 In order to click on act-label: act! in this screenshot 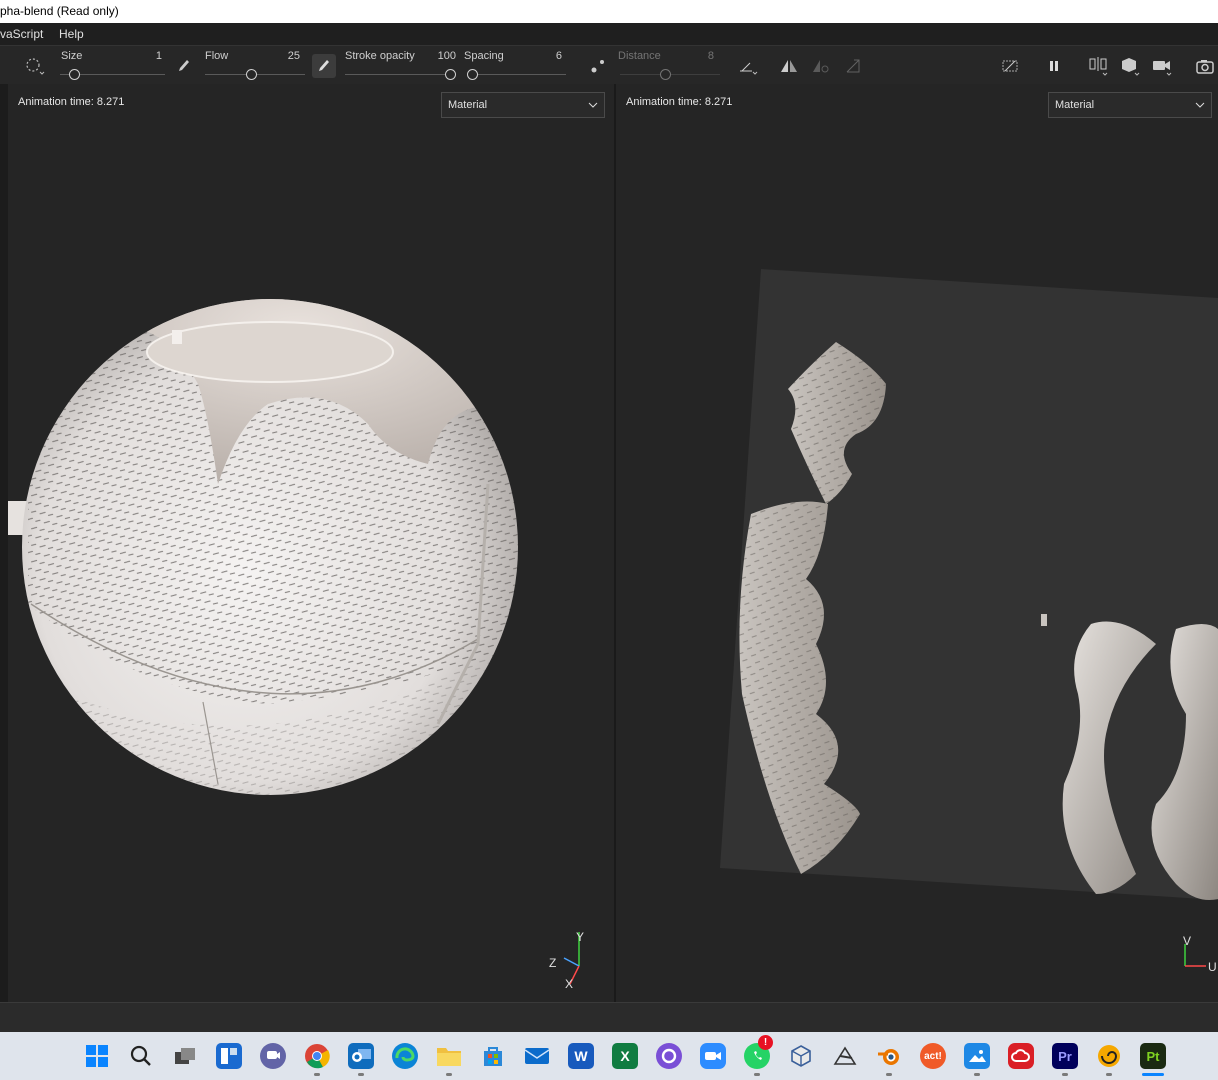, I will do `click(933, 1056)`.